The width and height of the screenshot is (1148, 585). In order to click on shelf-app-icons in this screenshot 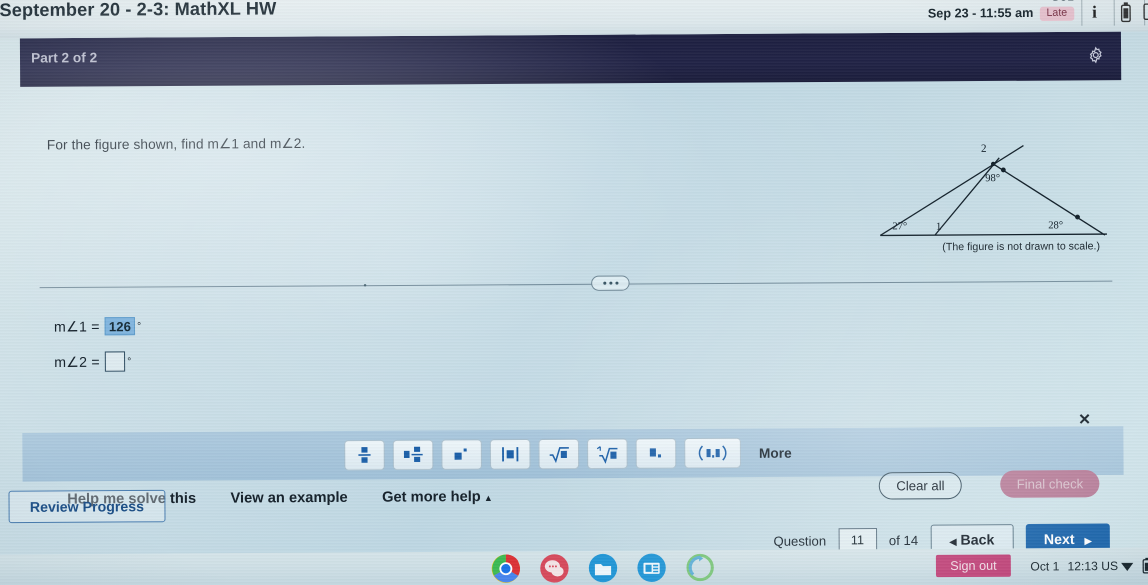, I will do `click(603, 568)`.